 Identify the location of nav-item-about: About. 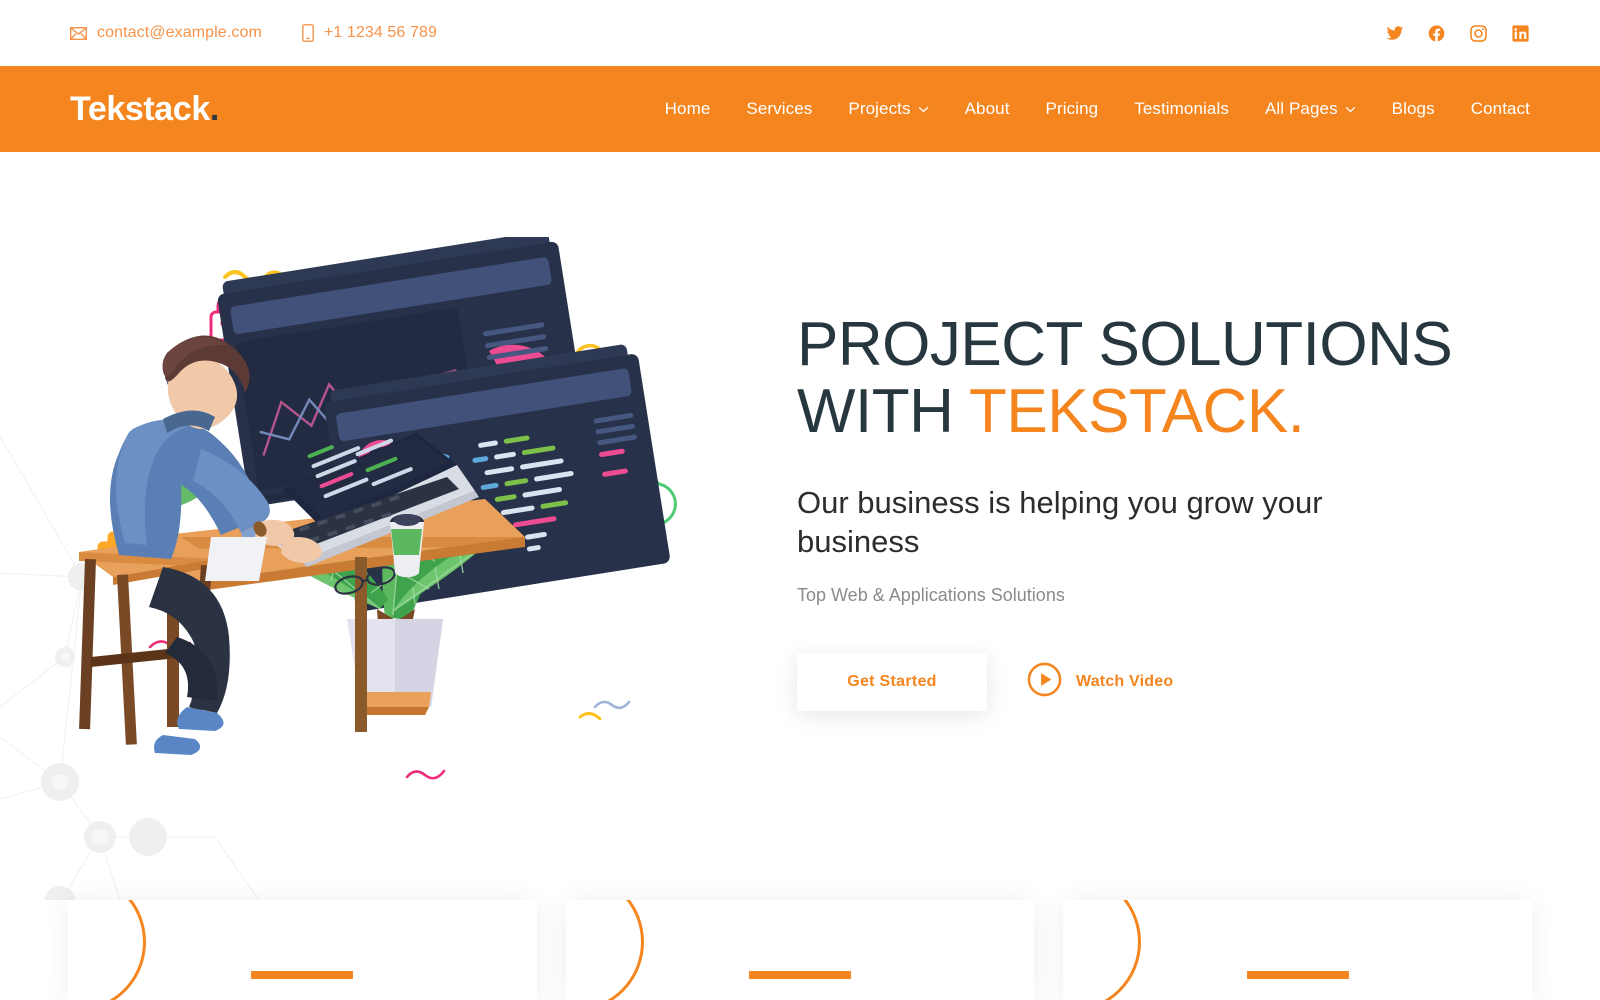
(987, 109).